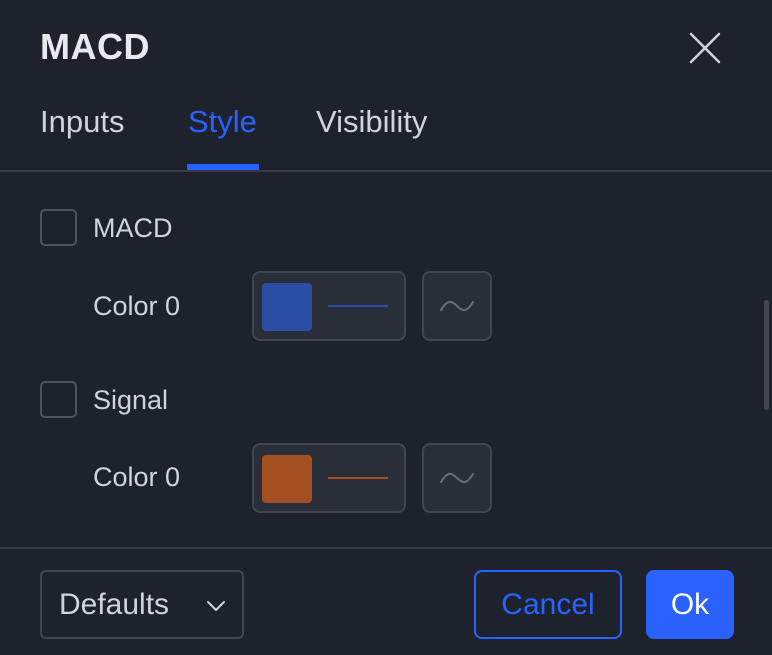 This screenshot has height=655, width=772. I want to click on dialog-title: MACD, so click(95, 46).